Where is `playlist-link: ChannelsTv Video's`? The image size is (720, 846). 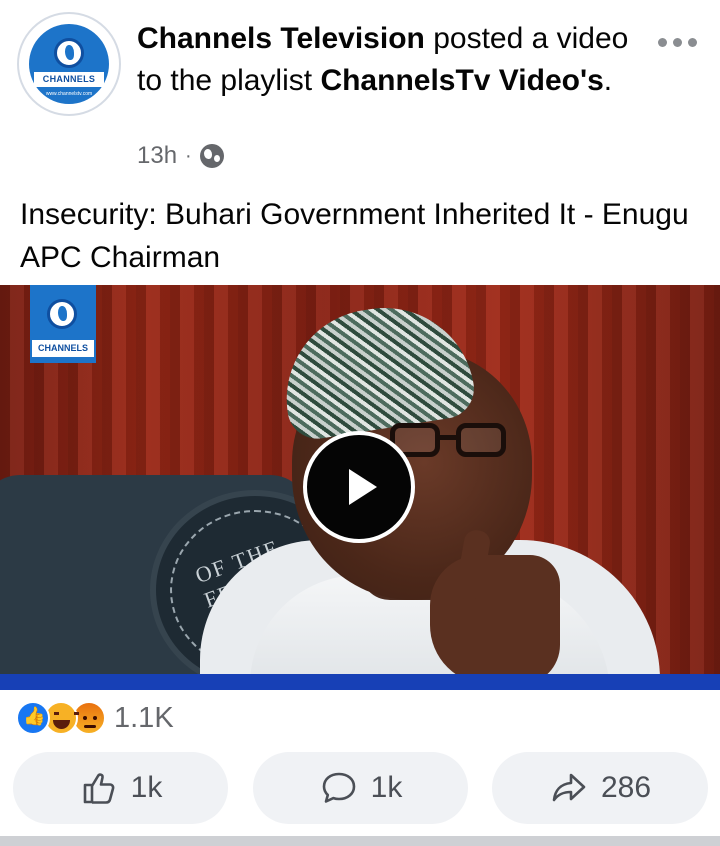 playlist-link: ChannelsTv Video's is located at coordinates (461, 80).